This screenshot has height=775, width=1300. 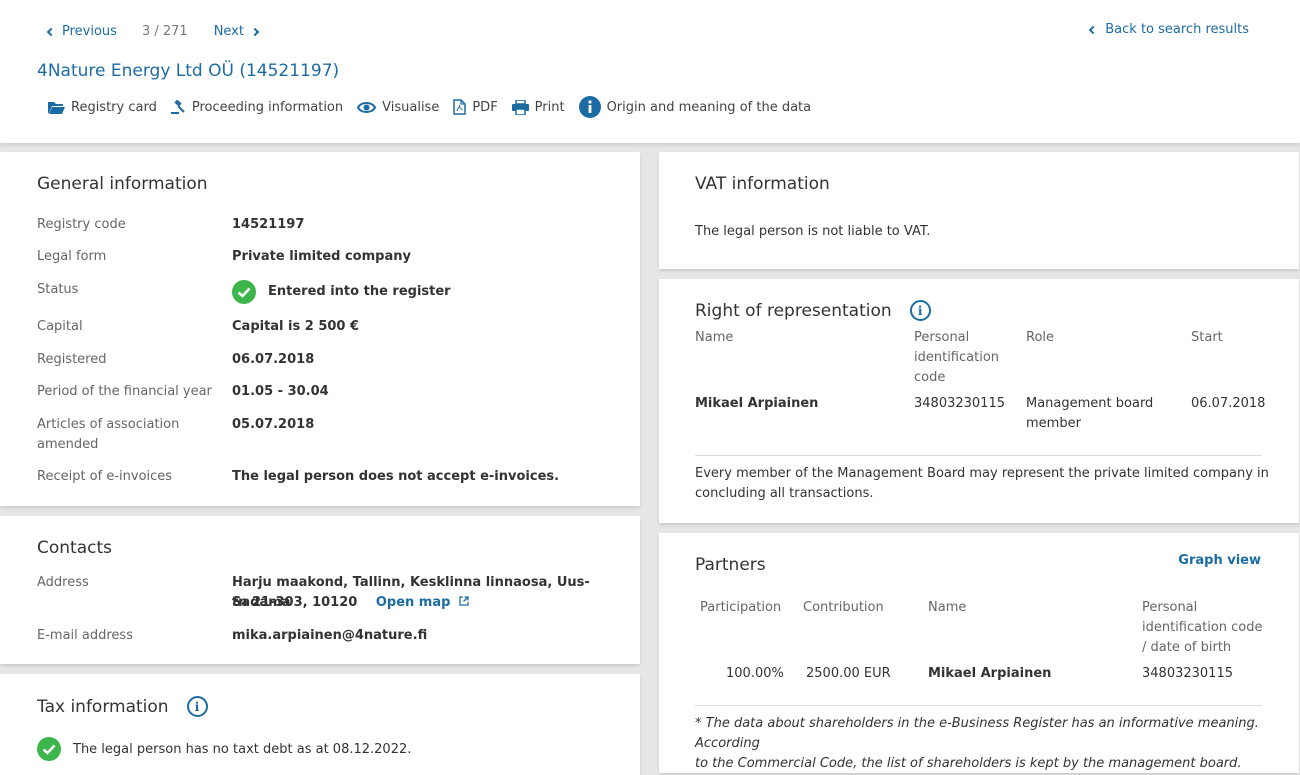 I want to click on chevron-right-icon, so click(x=255, y=31).